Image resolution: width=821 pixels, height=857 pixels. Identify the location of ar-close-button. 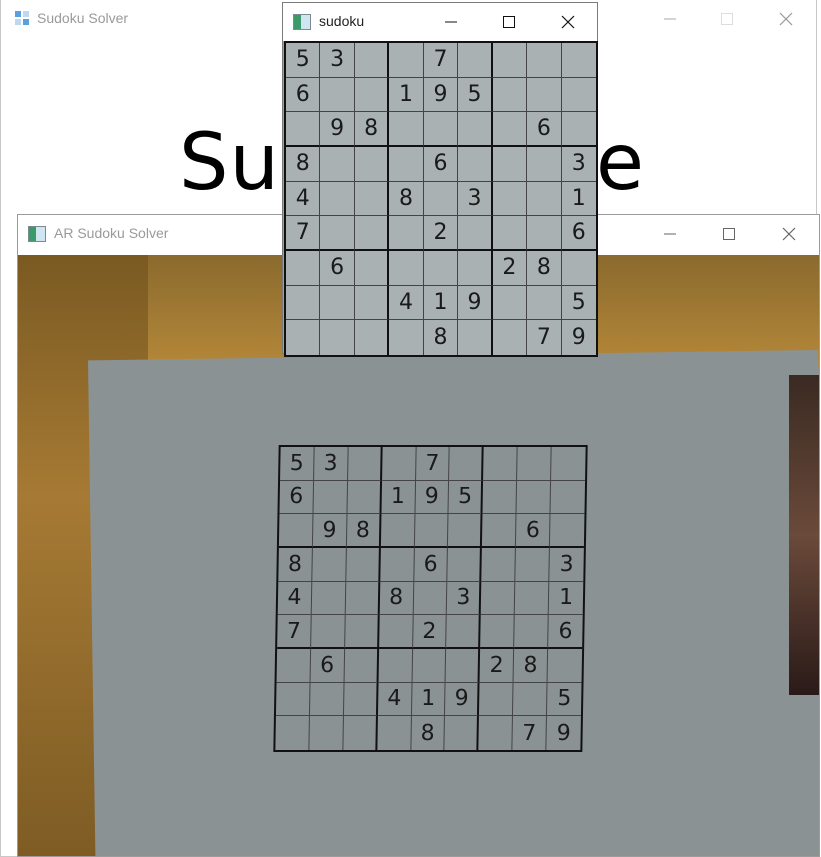
(789, 234).